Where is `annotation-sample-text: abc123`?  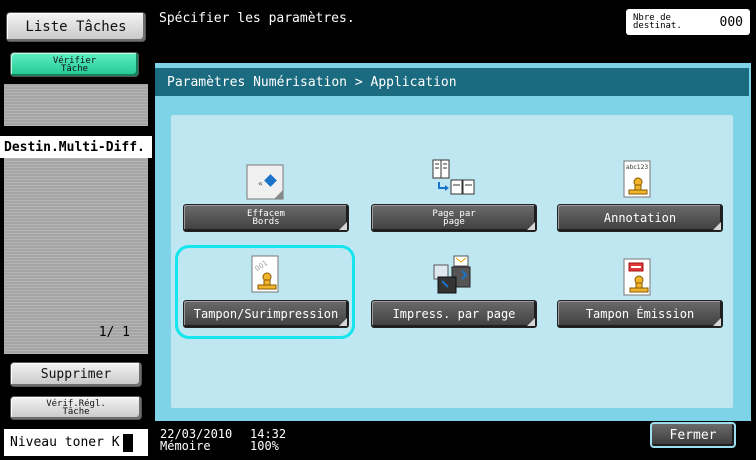
annotation-sample-text: abc123 is located at coordinates (637, 167).